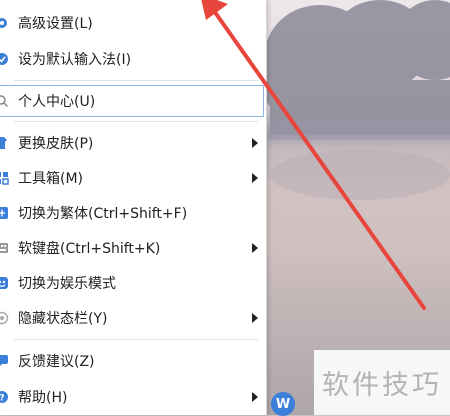  What do you see at coordinates (382, 382) in the screenshot?
I see `watermark: 软件技巧` at bounding box center [382, 382].